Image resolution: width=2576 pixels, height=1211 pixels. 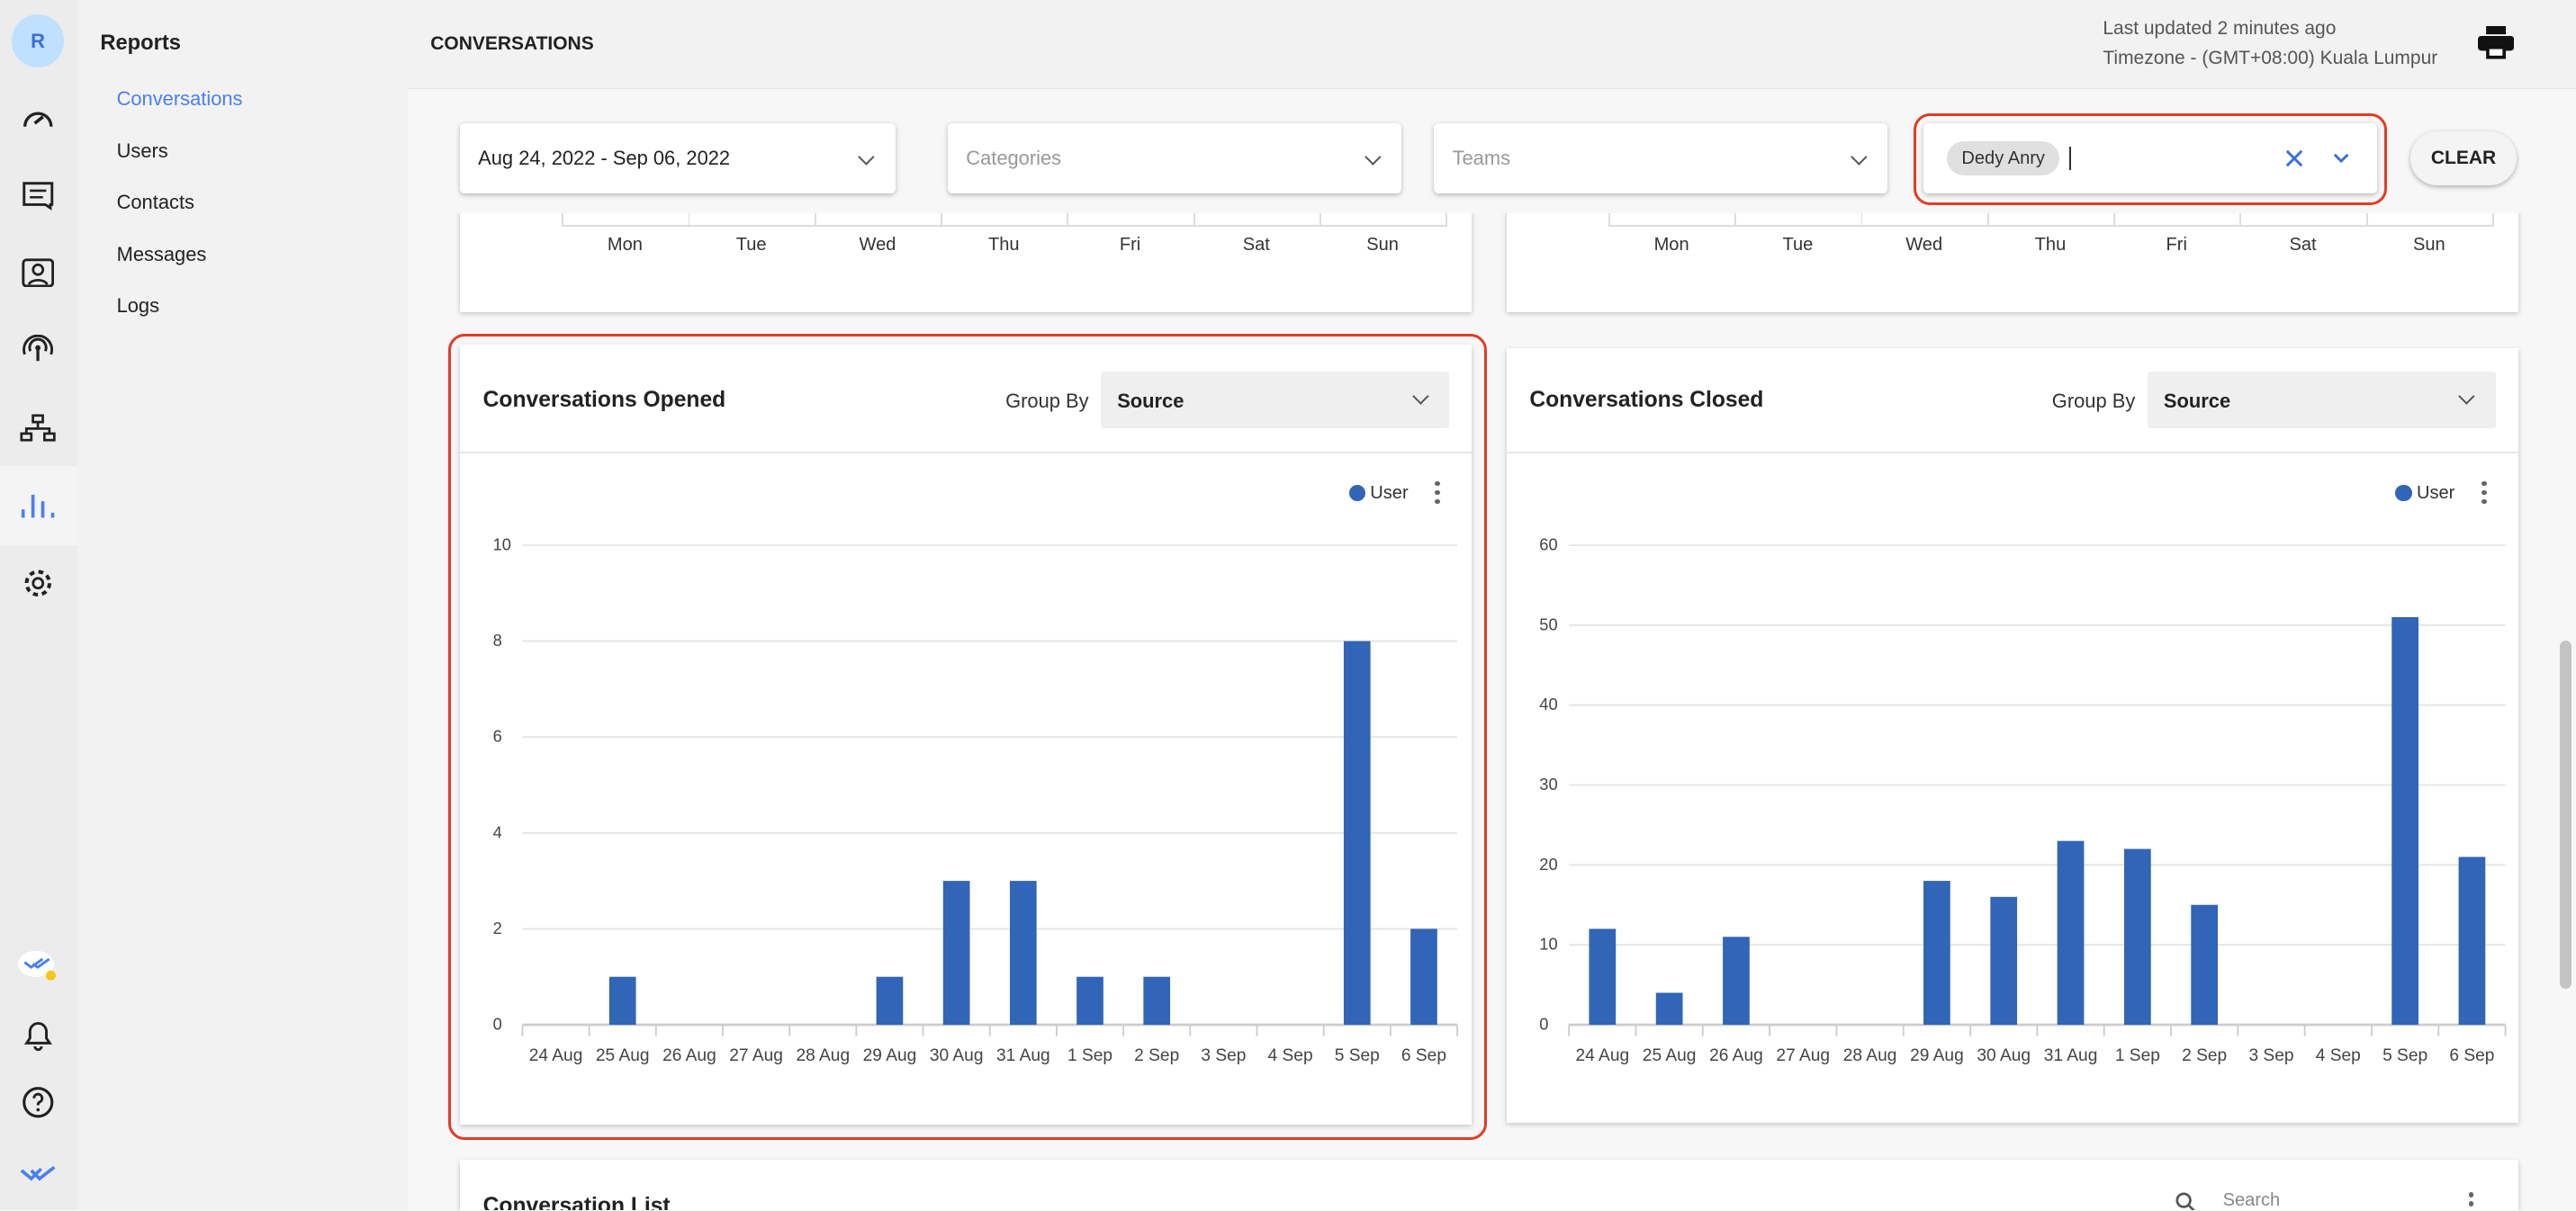 What do you see at coordinates (2252, 1200) in the screenshot?
I see `search-input: Search` at bounding box center [2252, 1200].